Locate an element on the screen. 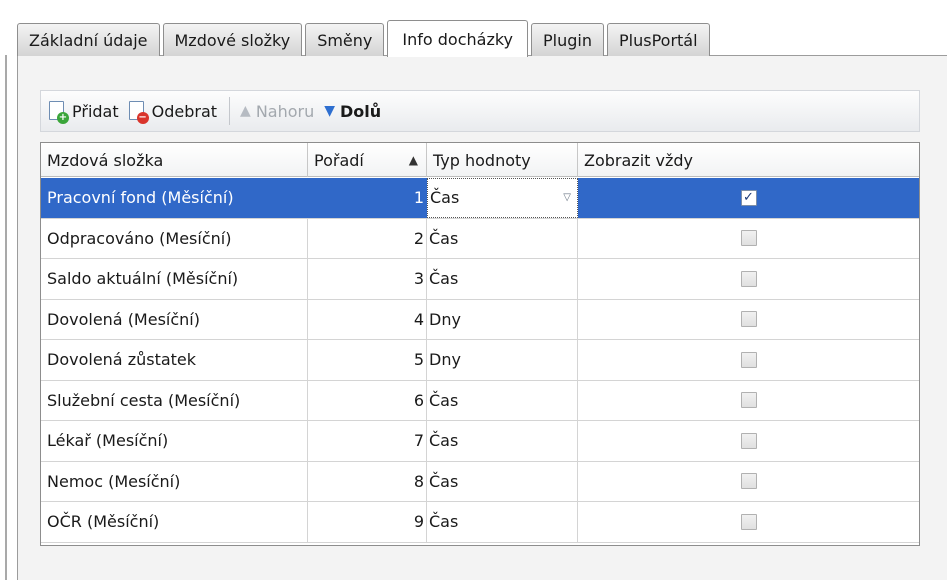 The width and height of the screenshot is (947, 580). move-down-label: Dolů is located at coordinates (361, 111).